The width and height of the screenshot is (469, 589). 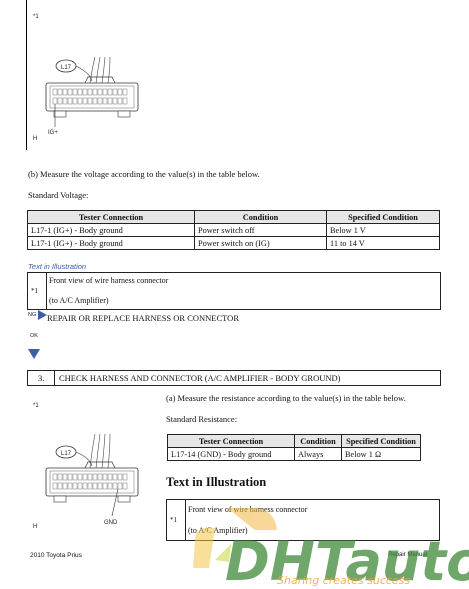 I want to click on connector-illustration: L17 IG+, so click(x=92, y=96).